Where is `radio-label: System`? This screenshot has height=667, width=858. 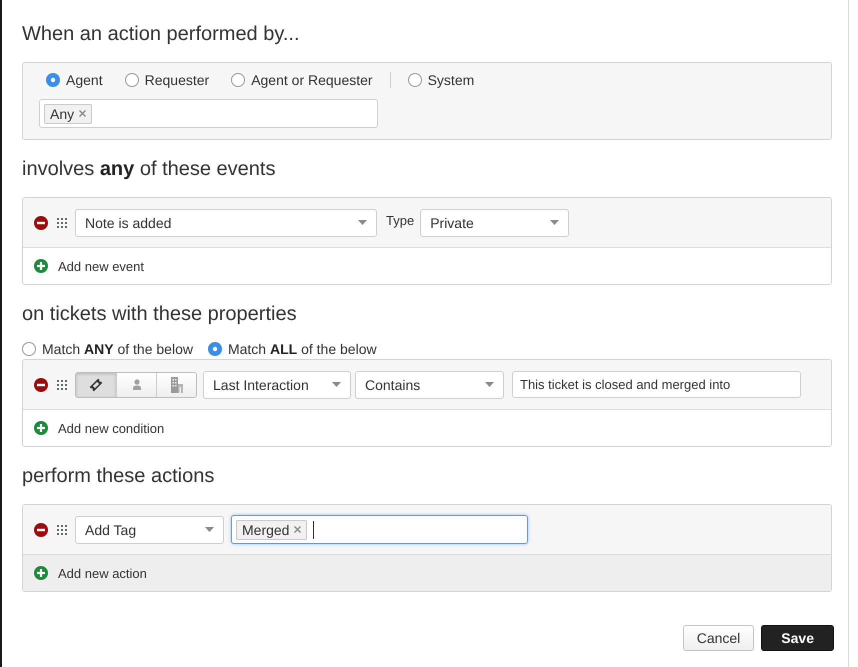
radio-label: System is located at coordinates (451, 80).